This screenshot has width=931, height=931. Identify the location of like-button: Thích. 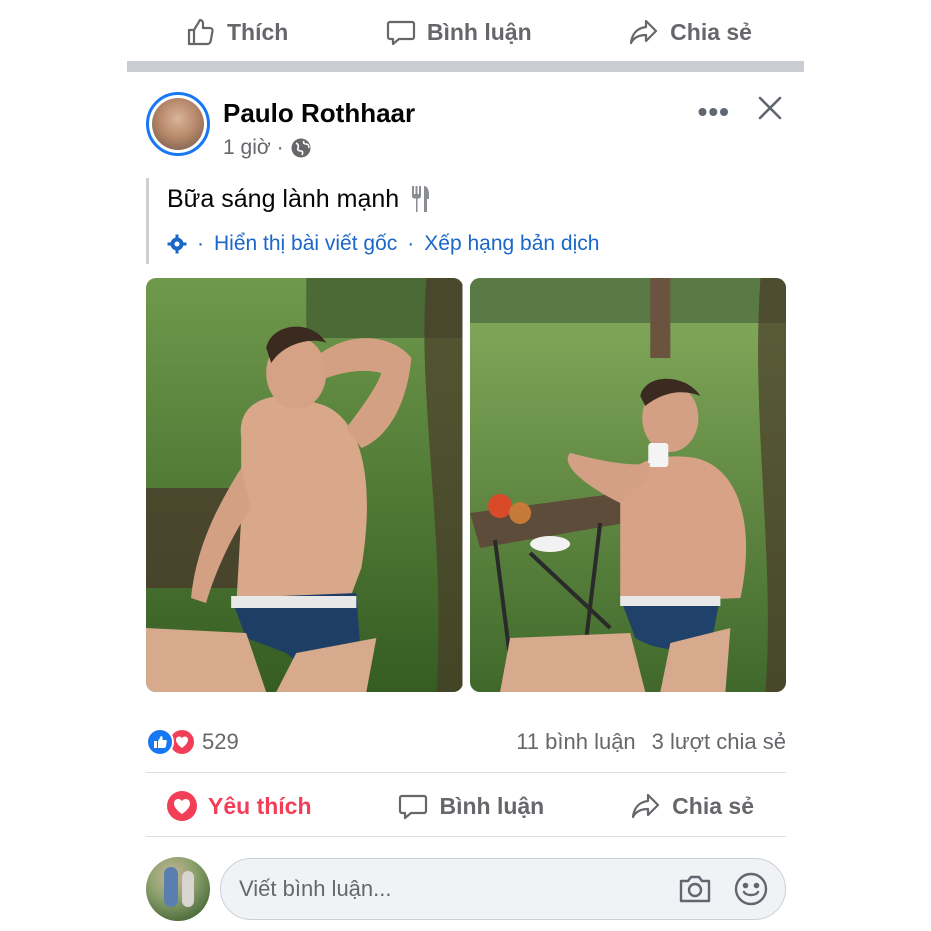
(236, 32).